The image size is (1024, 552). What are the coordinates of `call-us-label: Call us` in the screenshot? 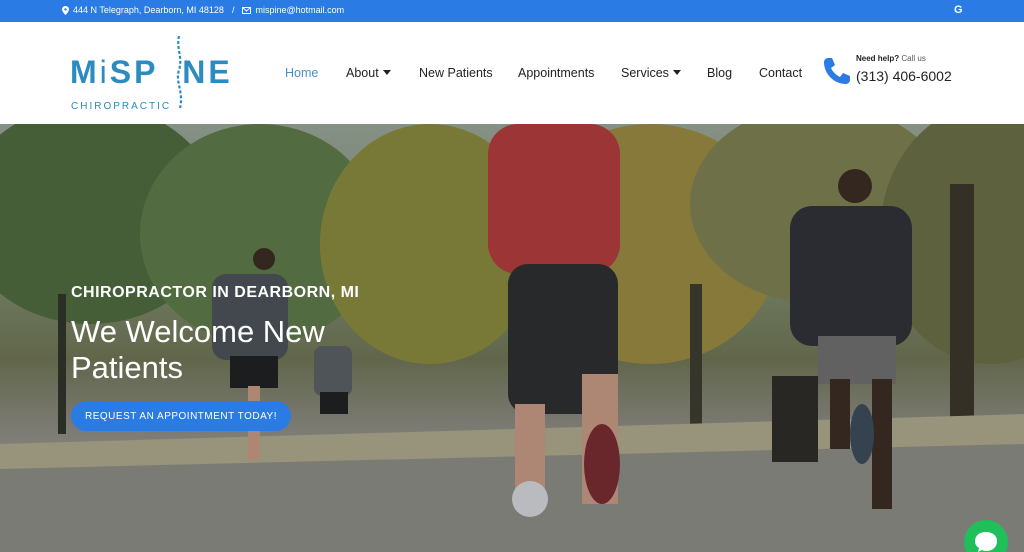 It's located at (913, 58).